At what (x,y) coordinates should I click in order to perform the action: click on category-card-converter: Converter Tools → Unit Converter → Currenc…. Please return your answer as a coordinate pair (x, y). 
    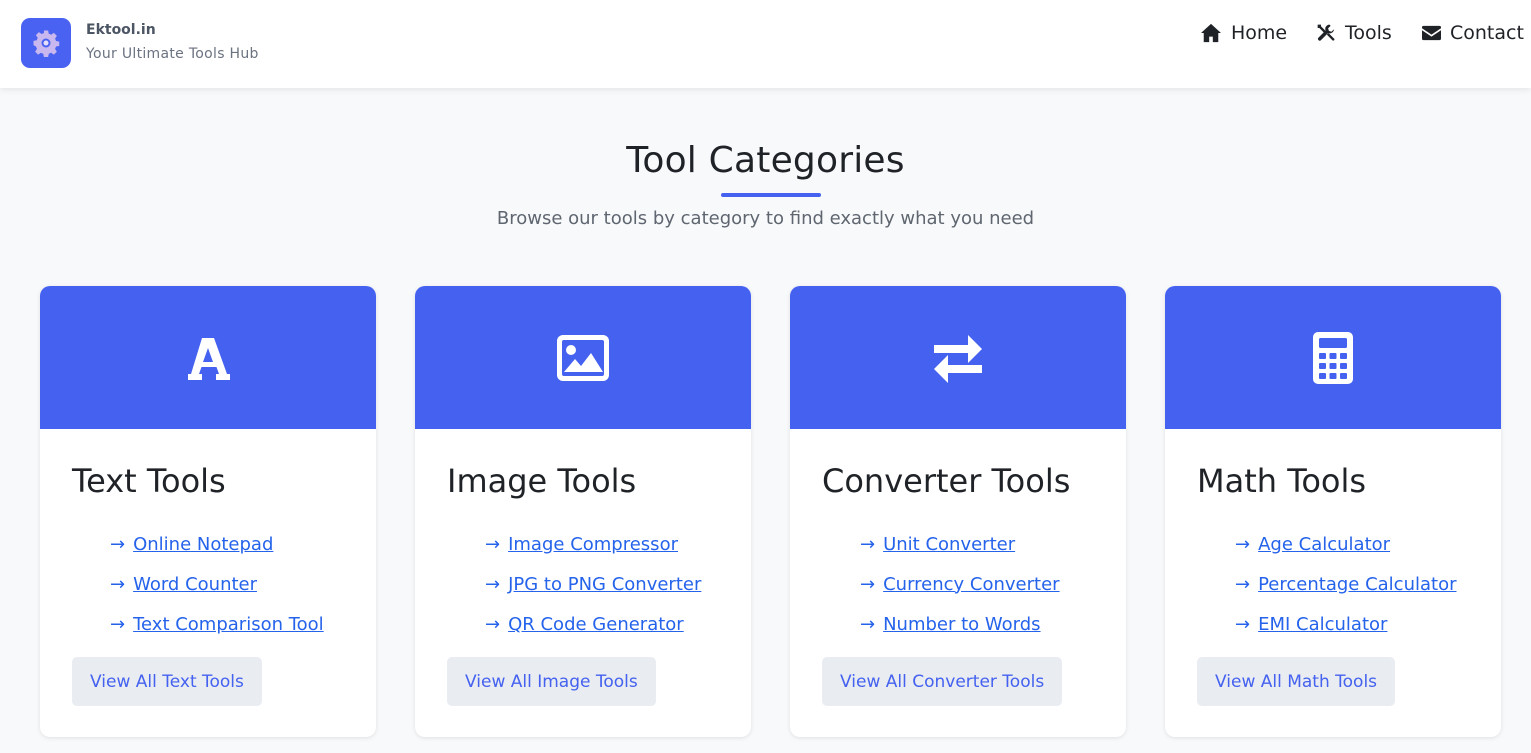
    Looking at the image, I should click on (958, 511).